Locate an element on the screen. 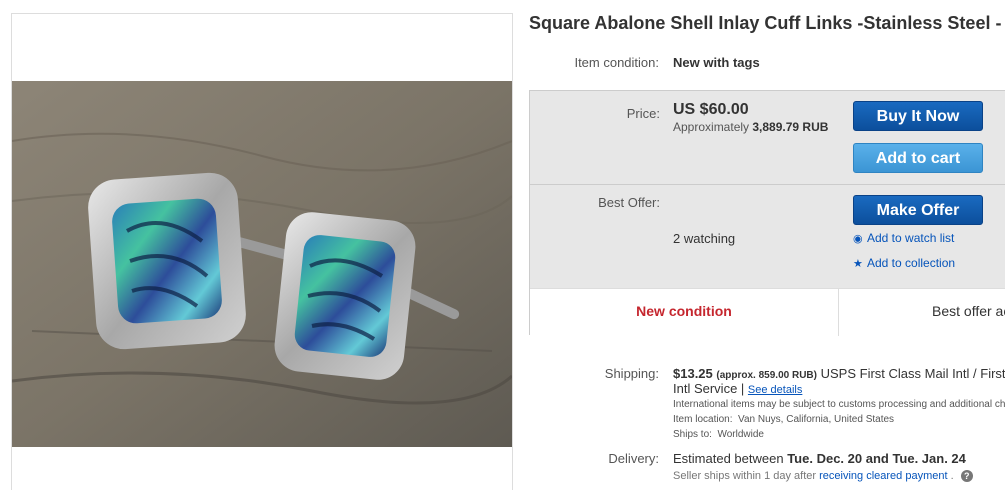 This screenshot has height=490, width=1005. ships-to-value: Worldwide is located at coordinates (740, 434).